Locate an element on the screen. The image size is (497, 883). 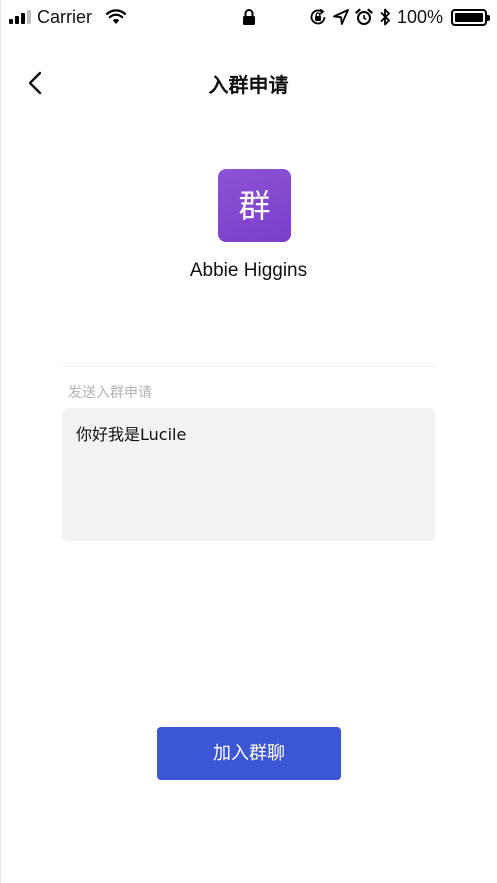
group-avatar-text: 群 is located at coordinates (254, 205).